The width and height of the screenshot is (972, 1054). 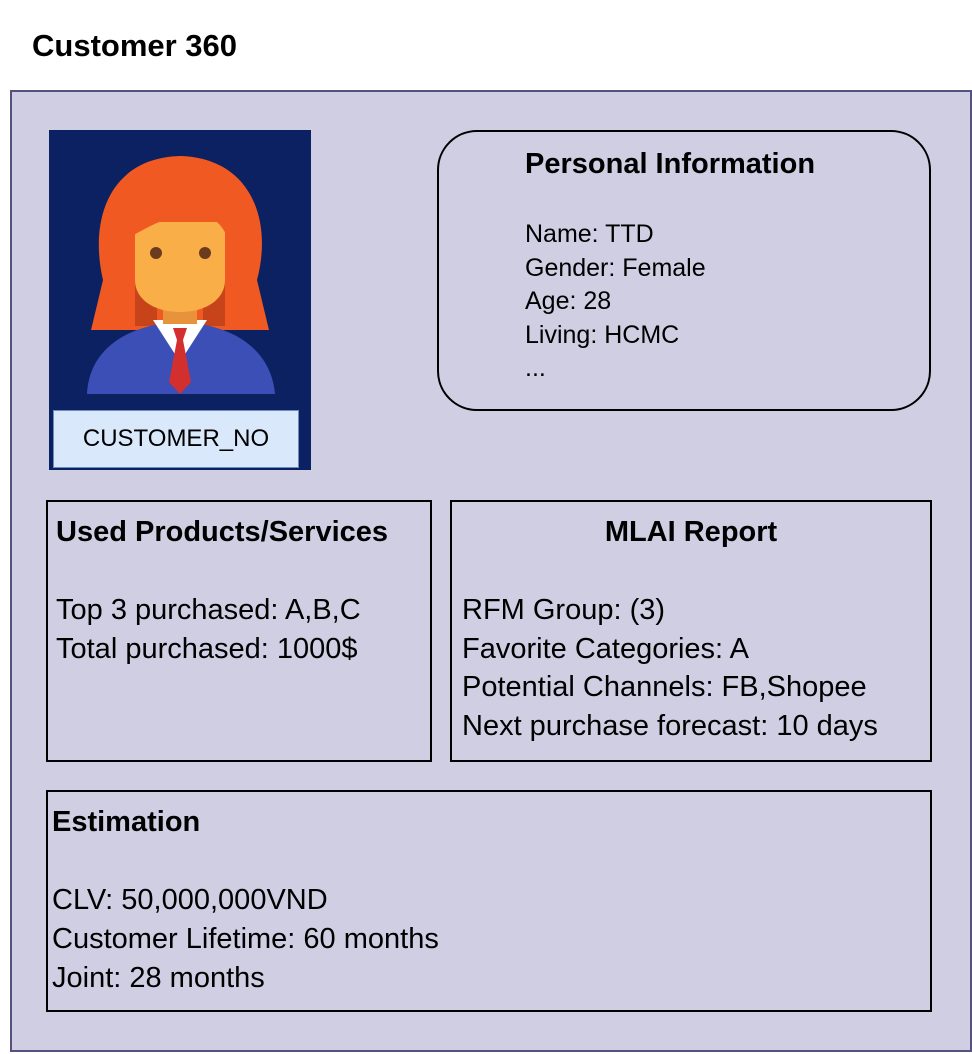 I want to click on estimation-title: Estimation, so click(x=126, y=822).